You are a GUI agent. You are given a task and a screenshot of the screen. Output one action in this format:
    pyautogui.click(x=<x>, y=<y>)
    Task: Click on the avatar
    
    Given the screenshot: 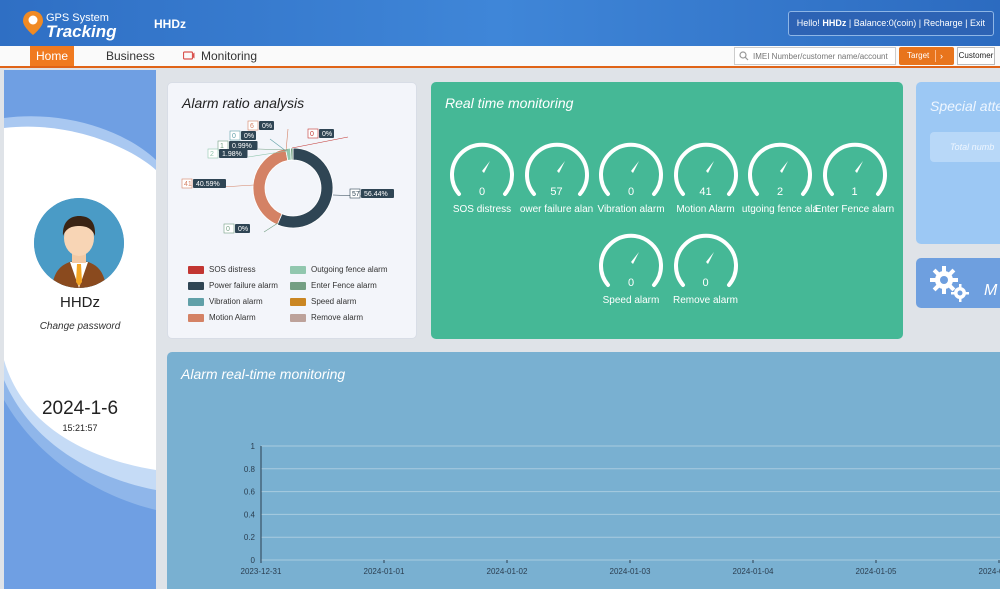 What is the action you would take?
    pyautogui.click(x=79, y=243)
    